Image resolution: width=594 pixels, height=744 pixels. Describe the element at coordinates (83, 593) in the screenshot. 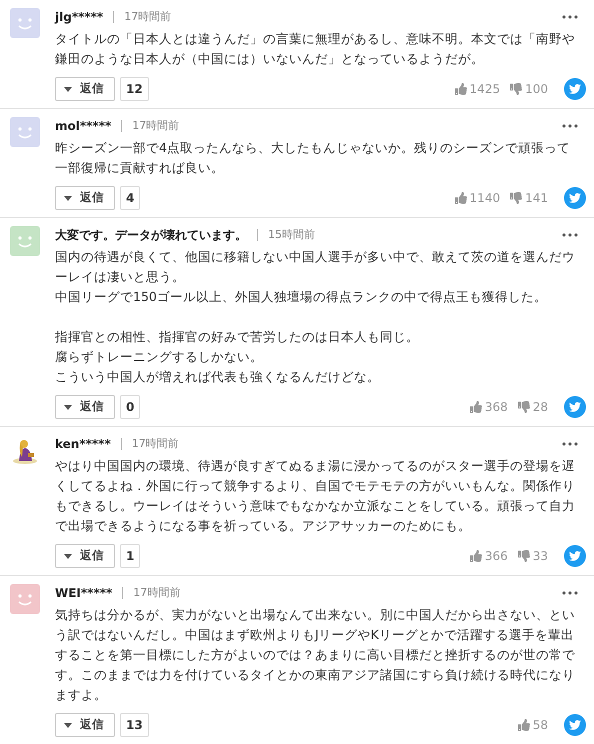

I see `user-name: WEI*****` at that location.